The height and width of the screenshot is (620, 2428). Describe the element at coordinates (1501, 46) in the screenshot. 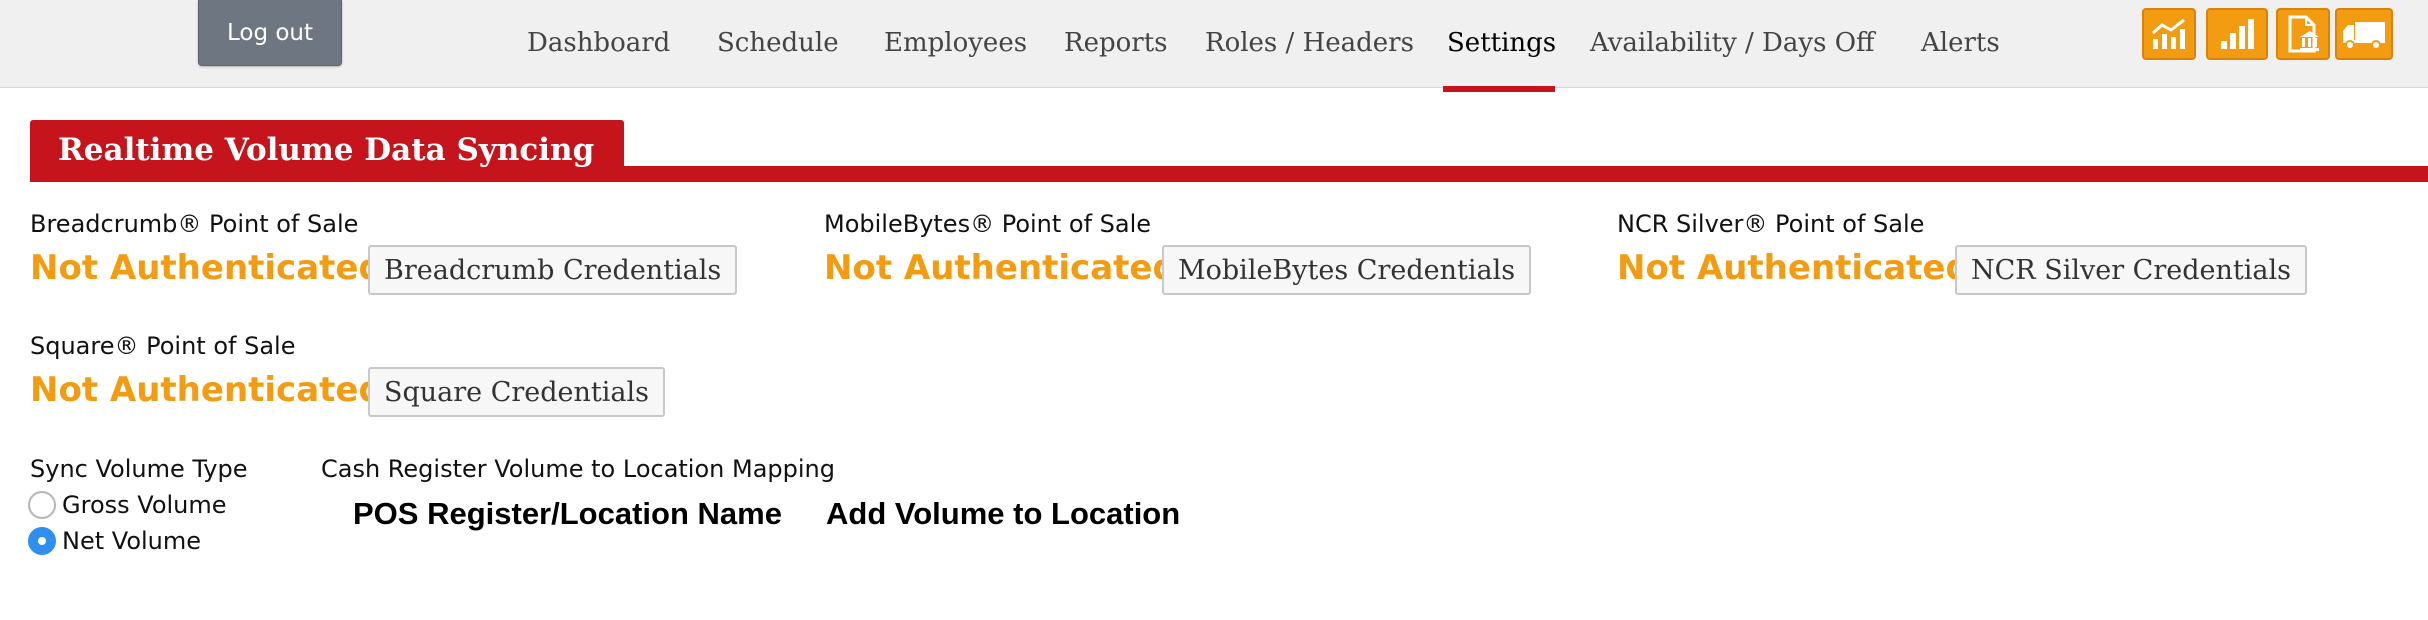

I see `nav-settings: Settings` at that location.